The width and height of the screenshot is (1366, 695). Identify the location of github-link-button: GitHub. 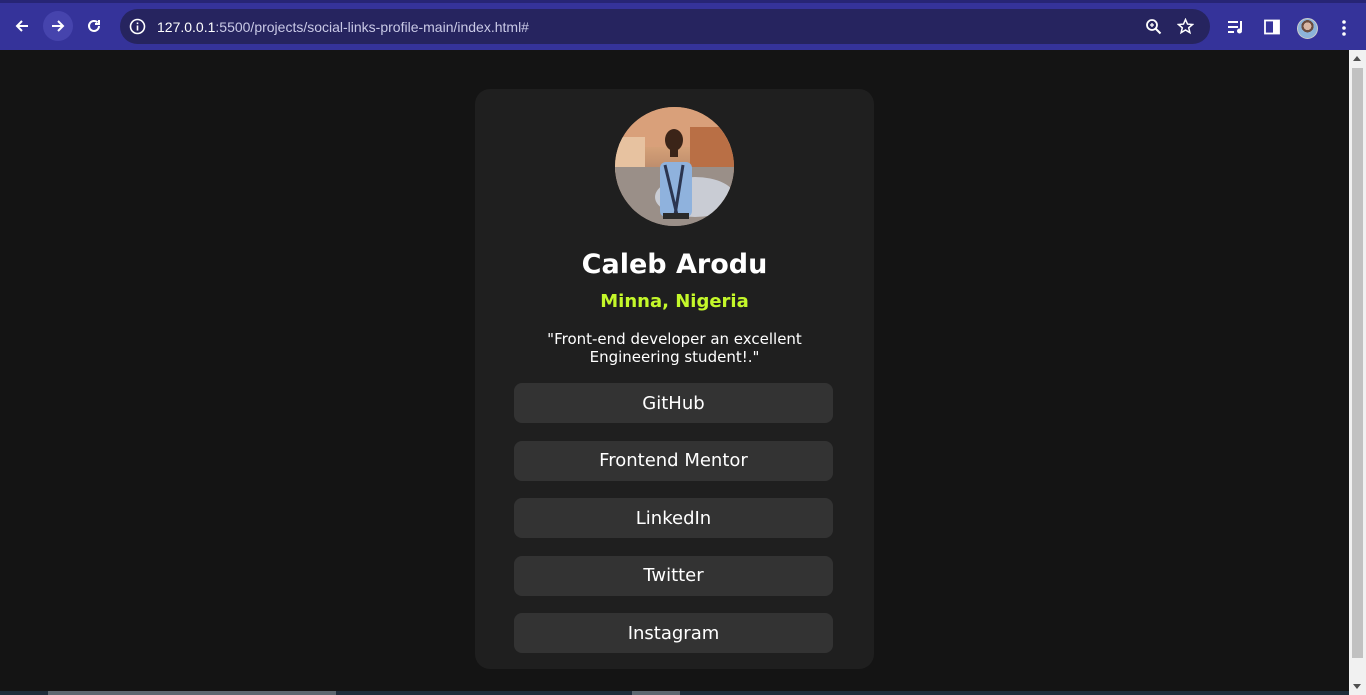
(673, 403).